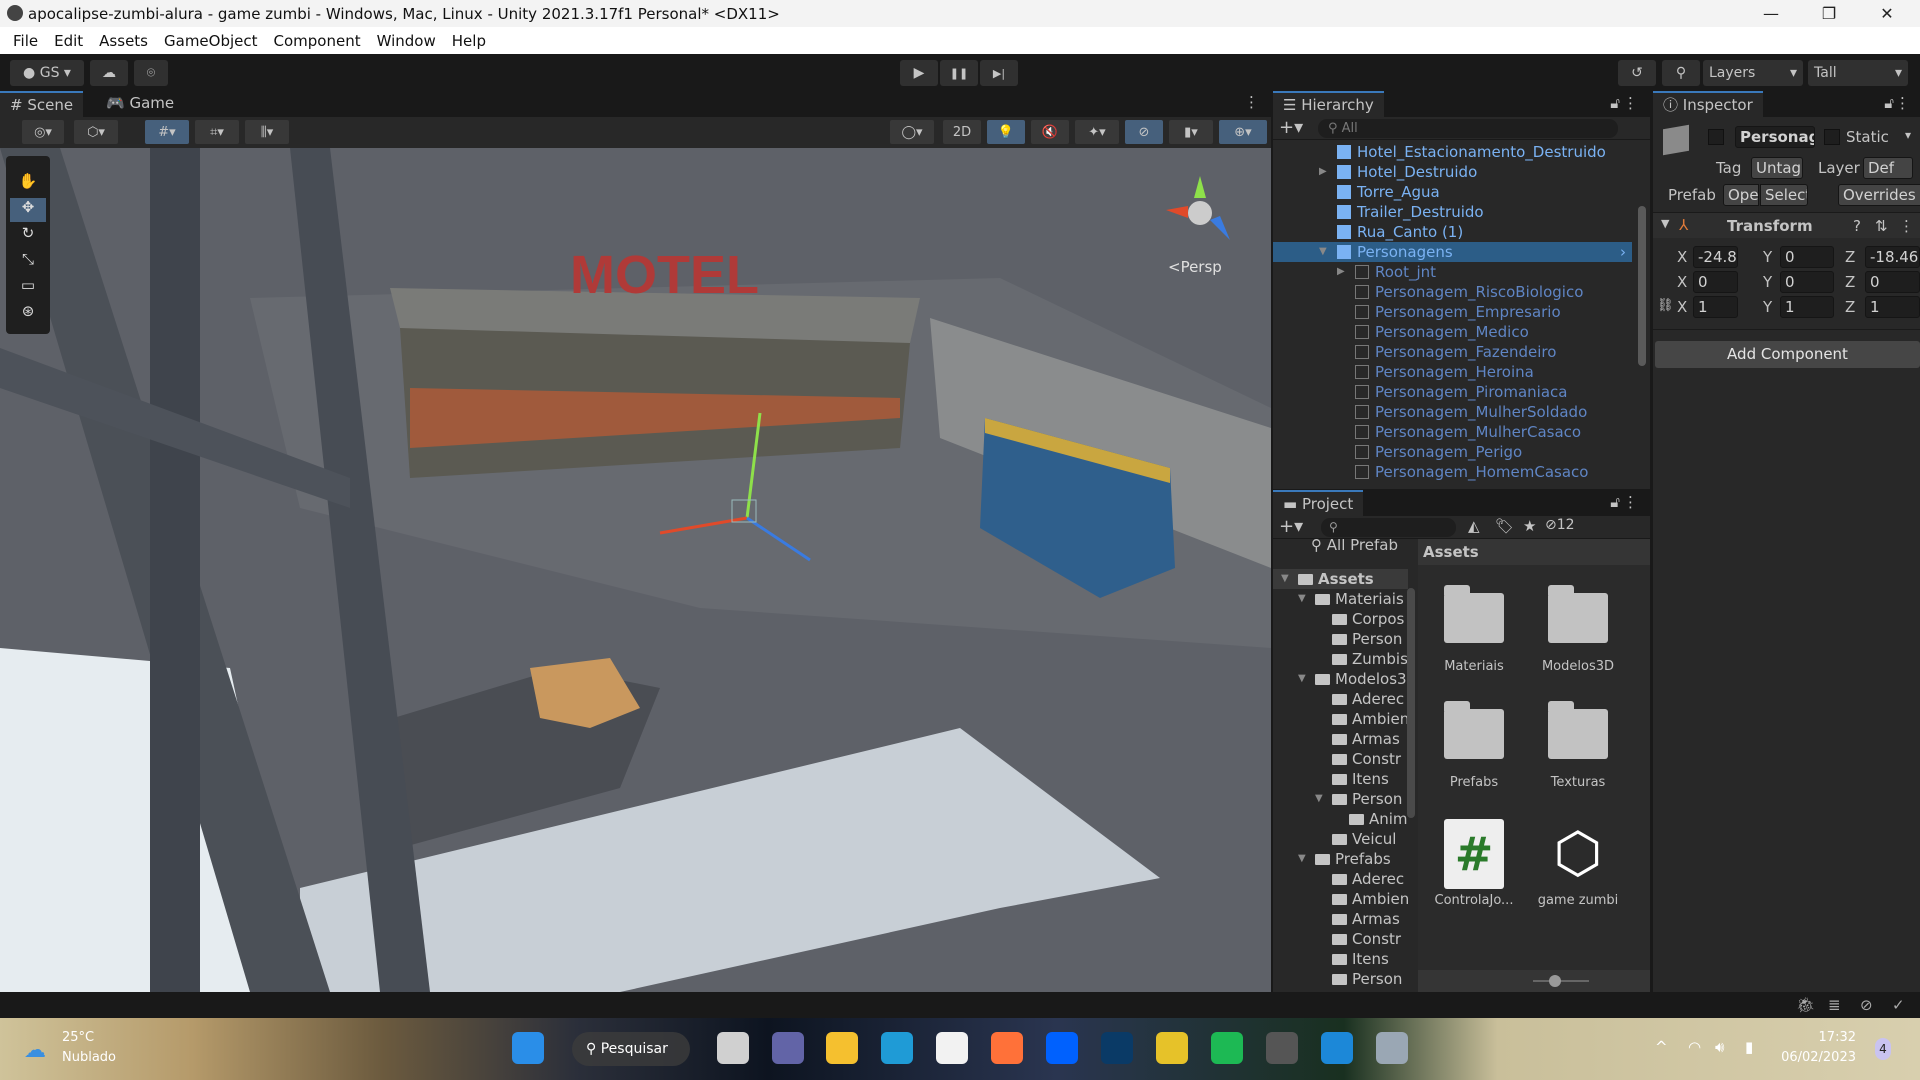  Describe the element at coordinates (28, 262) in the screenshot. I see `scale-tool-icon: ⤡` at that location.